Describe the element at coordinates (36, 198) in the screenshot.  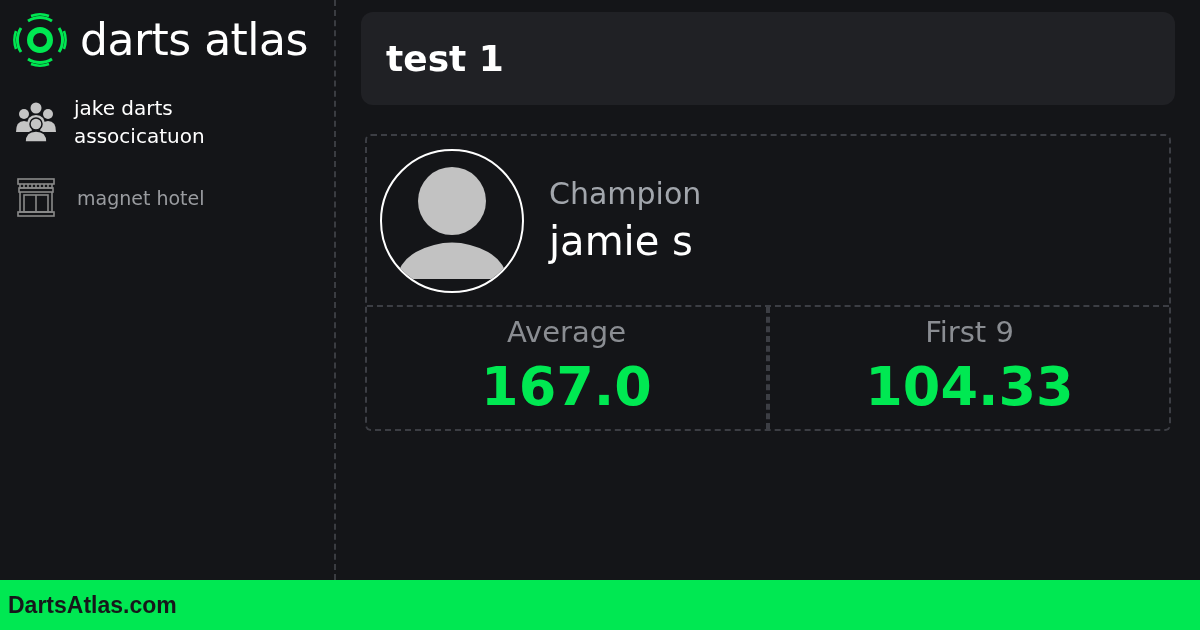
I see `storefront-icon` at that location.